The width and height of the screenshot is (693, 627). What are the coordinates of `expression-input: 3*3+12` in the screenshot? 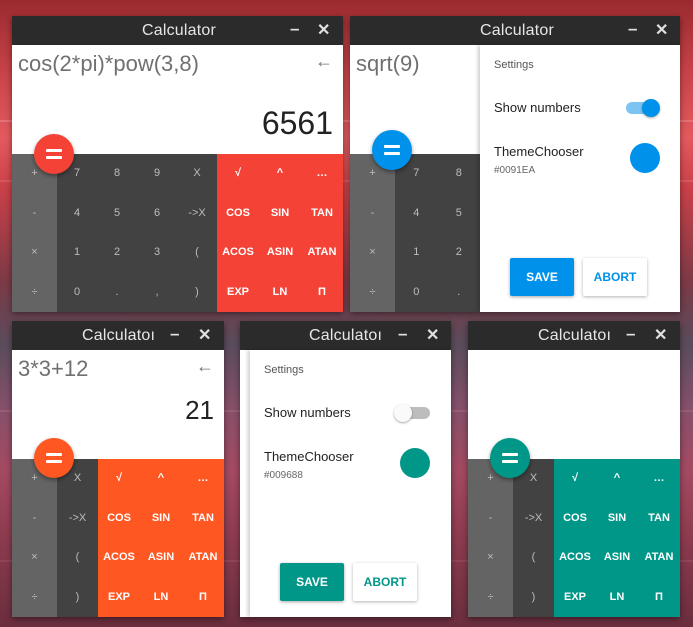 It's located at (53, 369).